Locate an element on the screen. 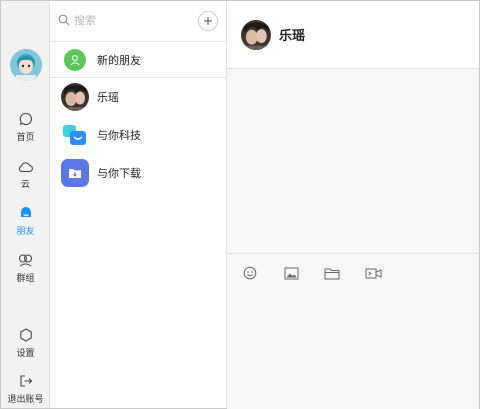 The width and height of the screenshot is (480, 409). nav-groups: 群组 is located at coordinates (25, 267).